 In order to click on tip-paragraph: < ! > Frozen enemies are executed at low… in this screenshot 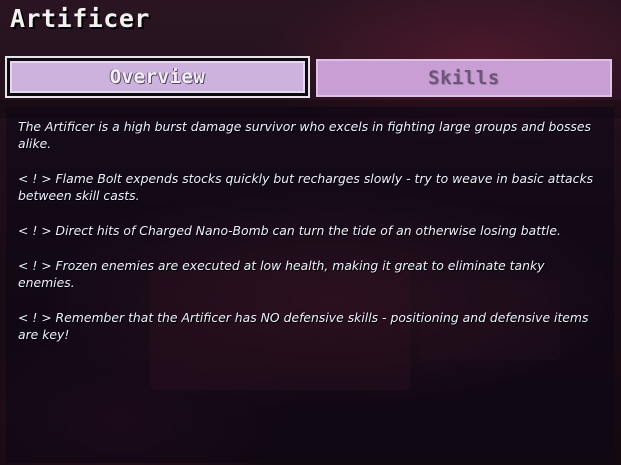, I will do `click(281, 274)`.